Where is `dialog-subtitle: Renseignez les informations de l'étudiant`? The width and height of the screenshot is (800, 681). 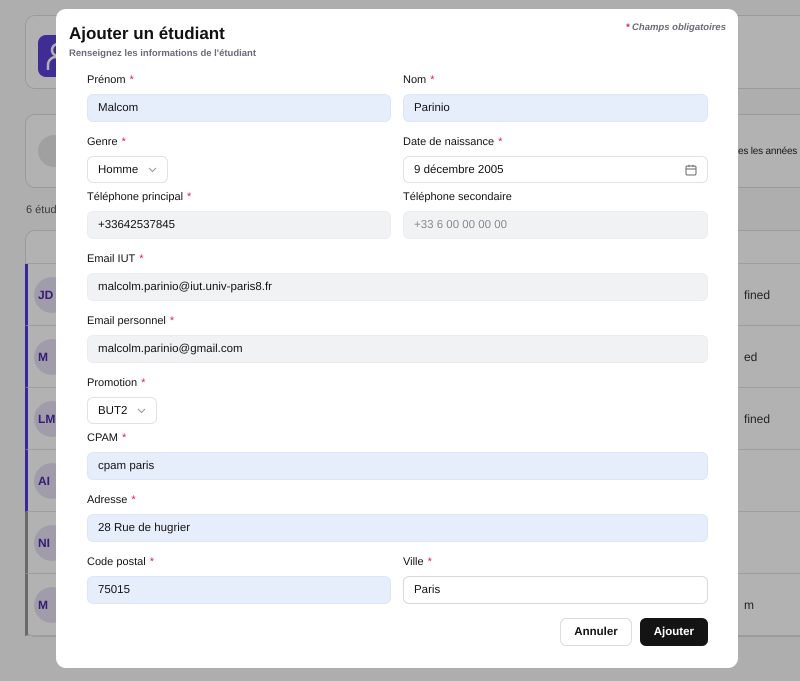
dialog-subtitle: Renseignez les informations de l'étudiant is located at coordinates (162, 53).